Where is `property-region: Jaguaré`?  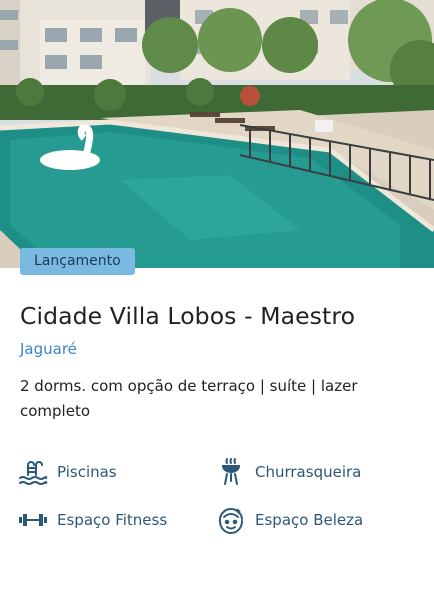
property-region: Jaguaré is located at coordinates (48, 349).